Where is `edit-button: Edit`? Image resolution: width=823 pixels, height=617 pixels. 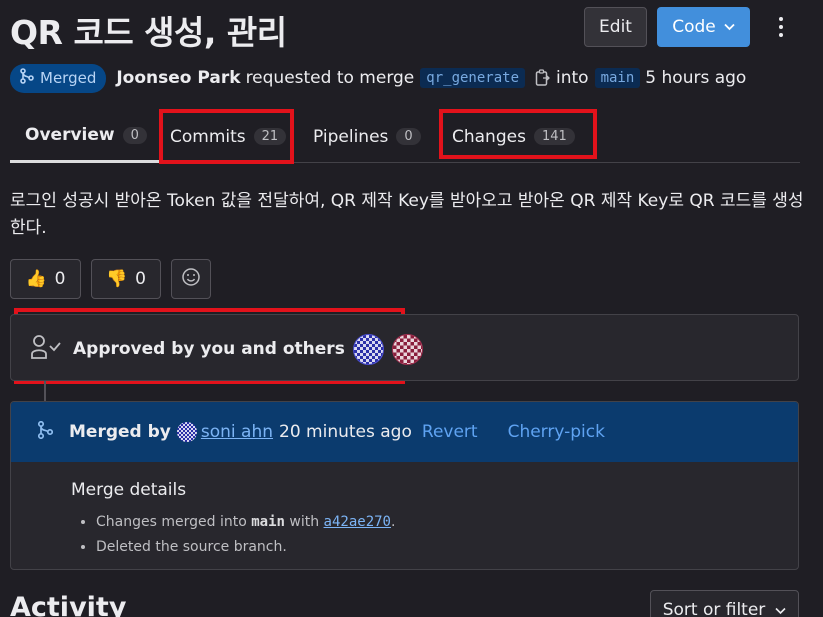
edit-button: Edit is located at coordinates (615, 27).